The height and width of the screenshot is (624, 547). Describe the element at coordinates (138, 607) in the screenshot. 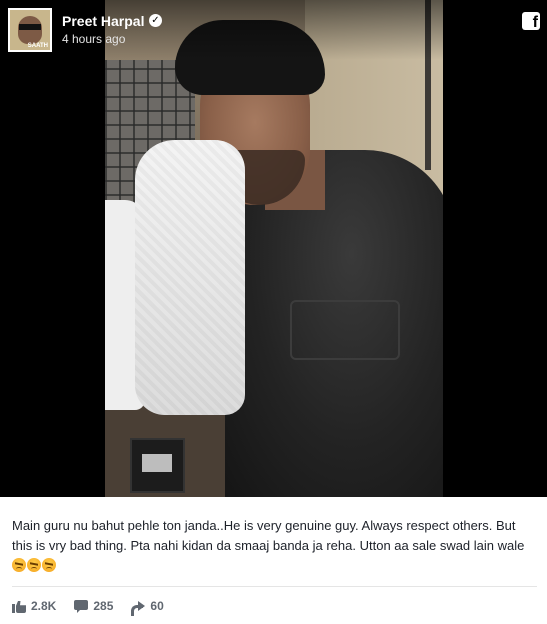

I see `share-arrow-icon` at that location.